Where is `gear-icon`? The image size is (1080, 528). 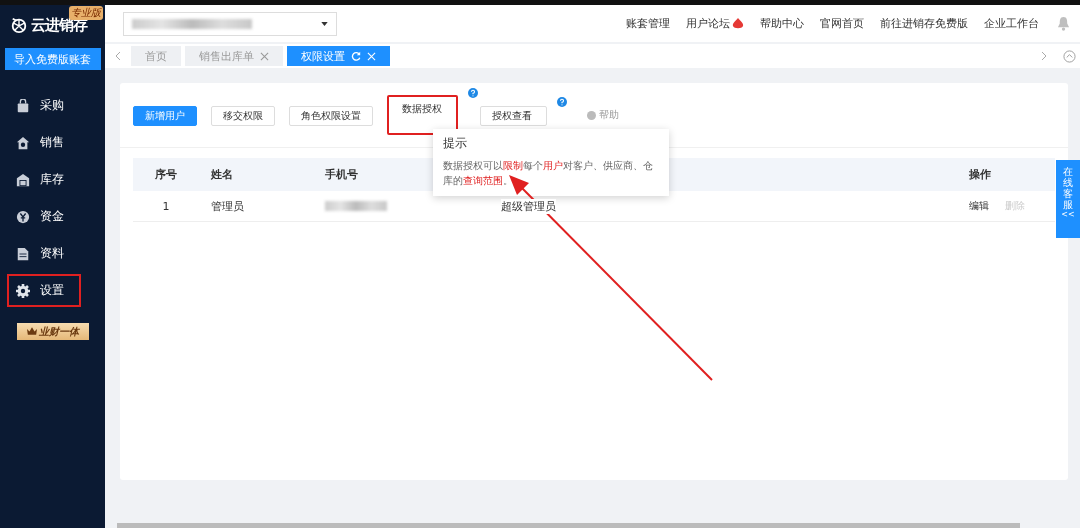
gear-icon is located at coordinates (23, 290).